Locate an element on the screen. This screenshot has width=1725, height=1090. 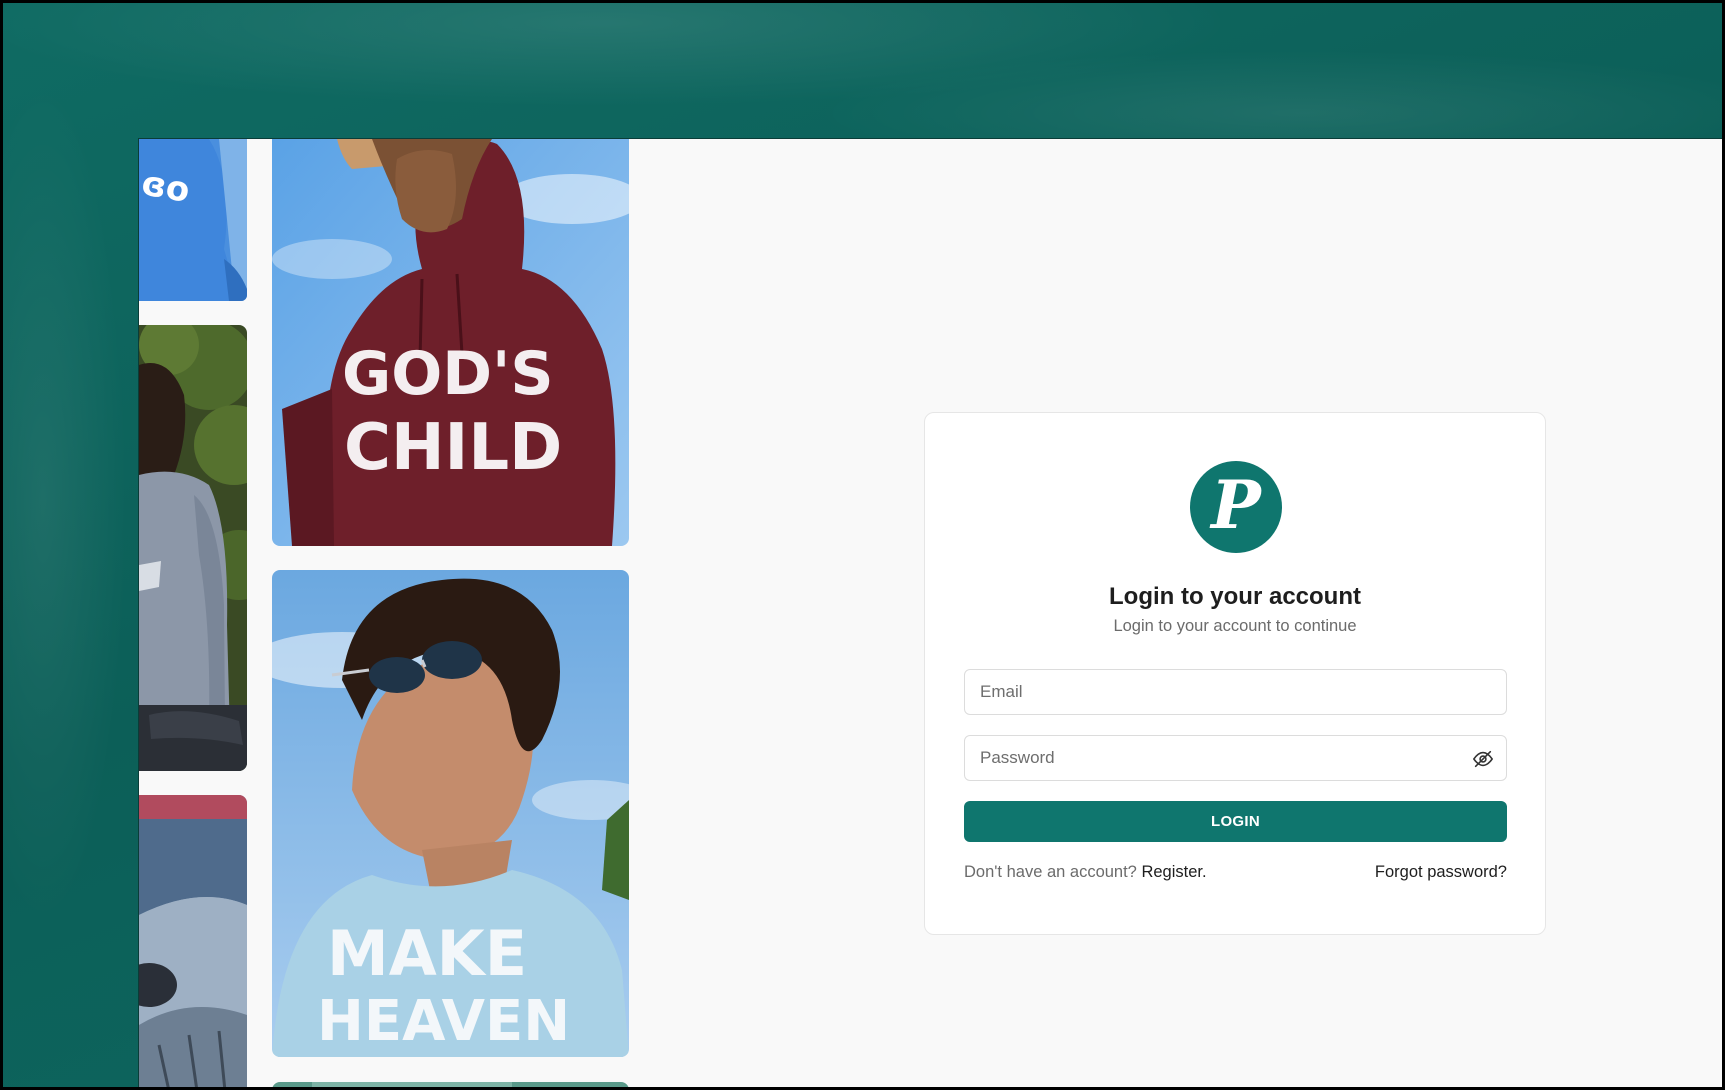
password-field-wrapper is located at coordinates (1235, 758).